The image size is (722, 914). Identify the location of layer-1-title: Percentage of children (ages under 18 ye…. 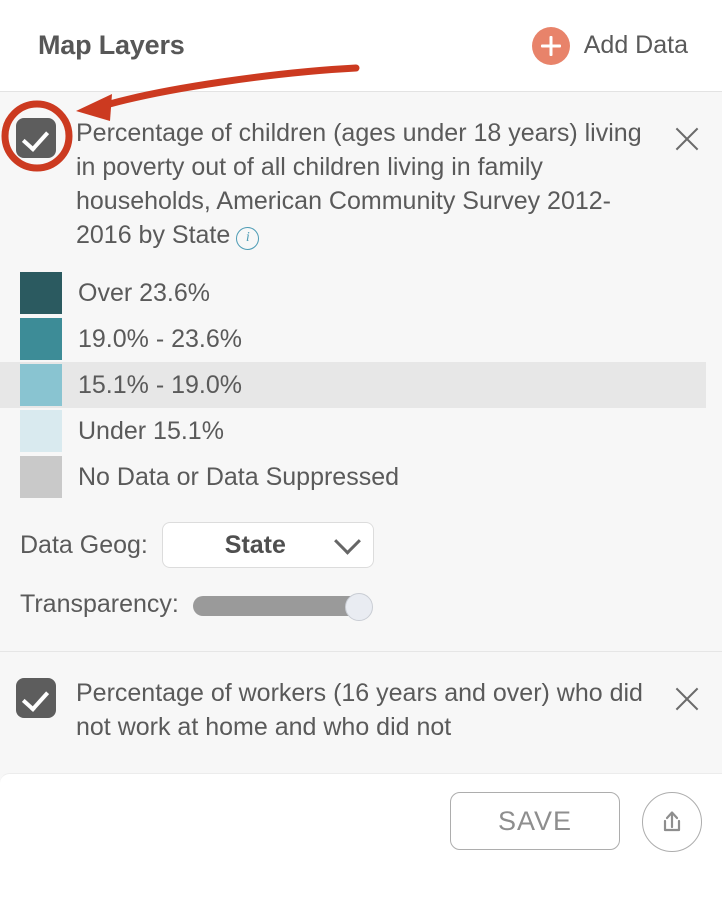
(363, 184).